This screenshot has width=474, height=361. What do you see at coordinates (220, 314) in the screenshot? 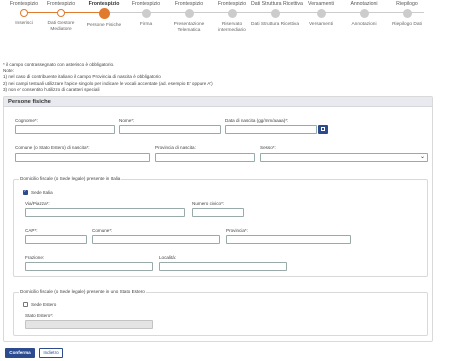
I see `domicilio-estero-fieldset` at bounding box center [220, 314].